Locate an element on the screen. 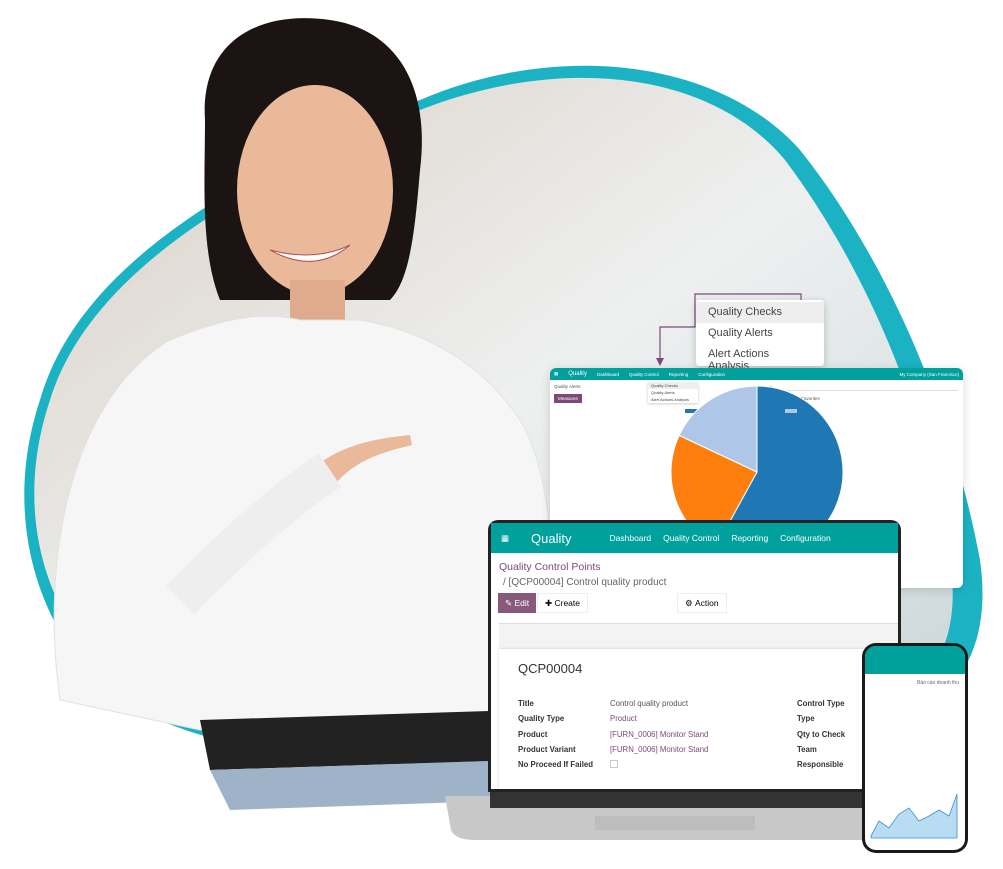 This screenshot has width=1003, height=869. right-field-label: Responsible is located at coordinates (820, 765).